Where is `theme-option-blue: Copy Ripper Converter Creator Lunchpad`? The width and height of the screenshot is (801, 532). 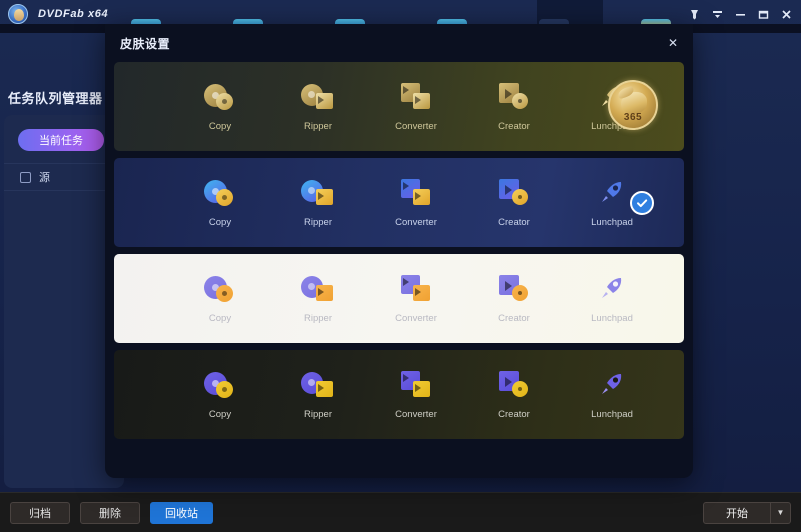 theme-option-blue: Copy Ripper Converter Creator Lunchpad is located at coordinates (399, 202).